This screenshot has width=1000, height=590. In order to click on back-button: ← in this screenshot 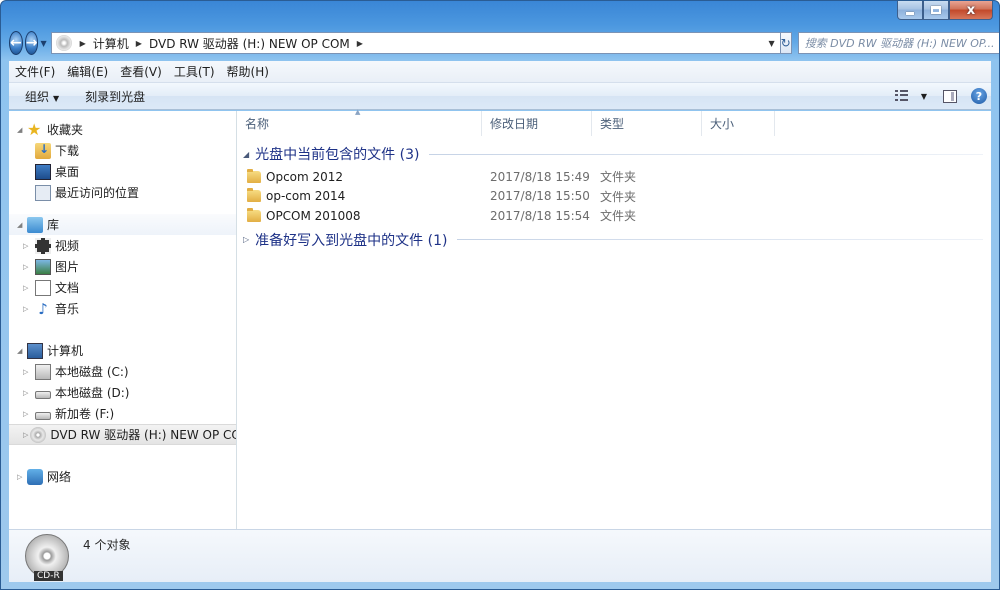, I will do `click(16, 43)`.